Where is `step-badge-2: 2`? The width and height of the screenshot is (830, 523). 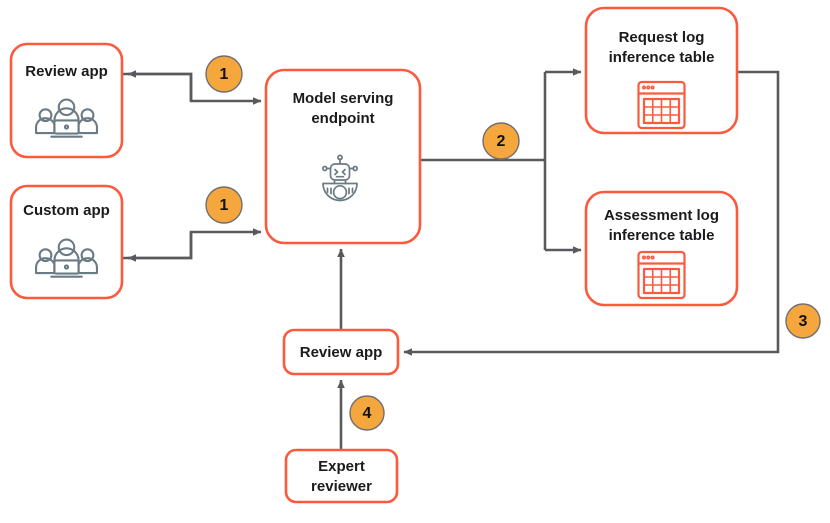
step-badge-2: 2 is located at coordinates (501, 141).